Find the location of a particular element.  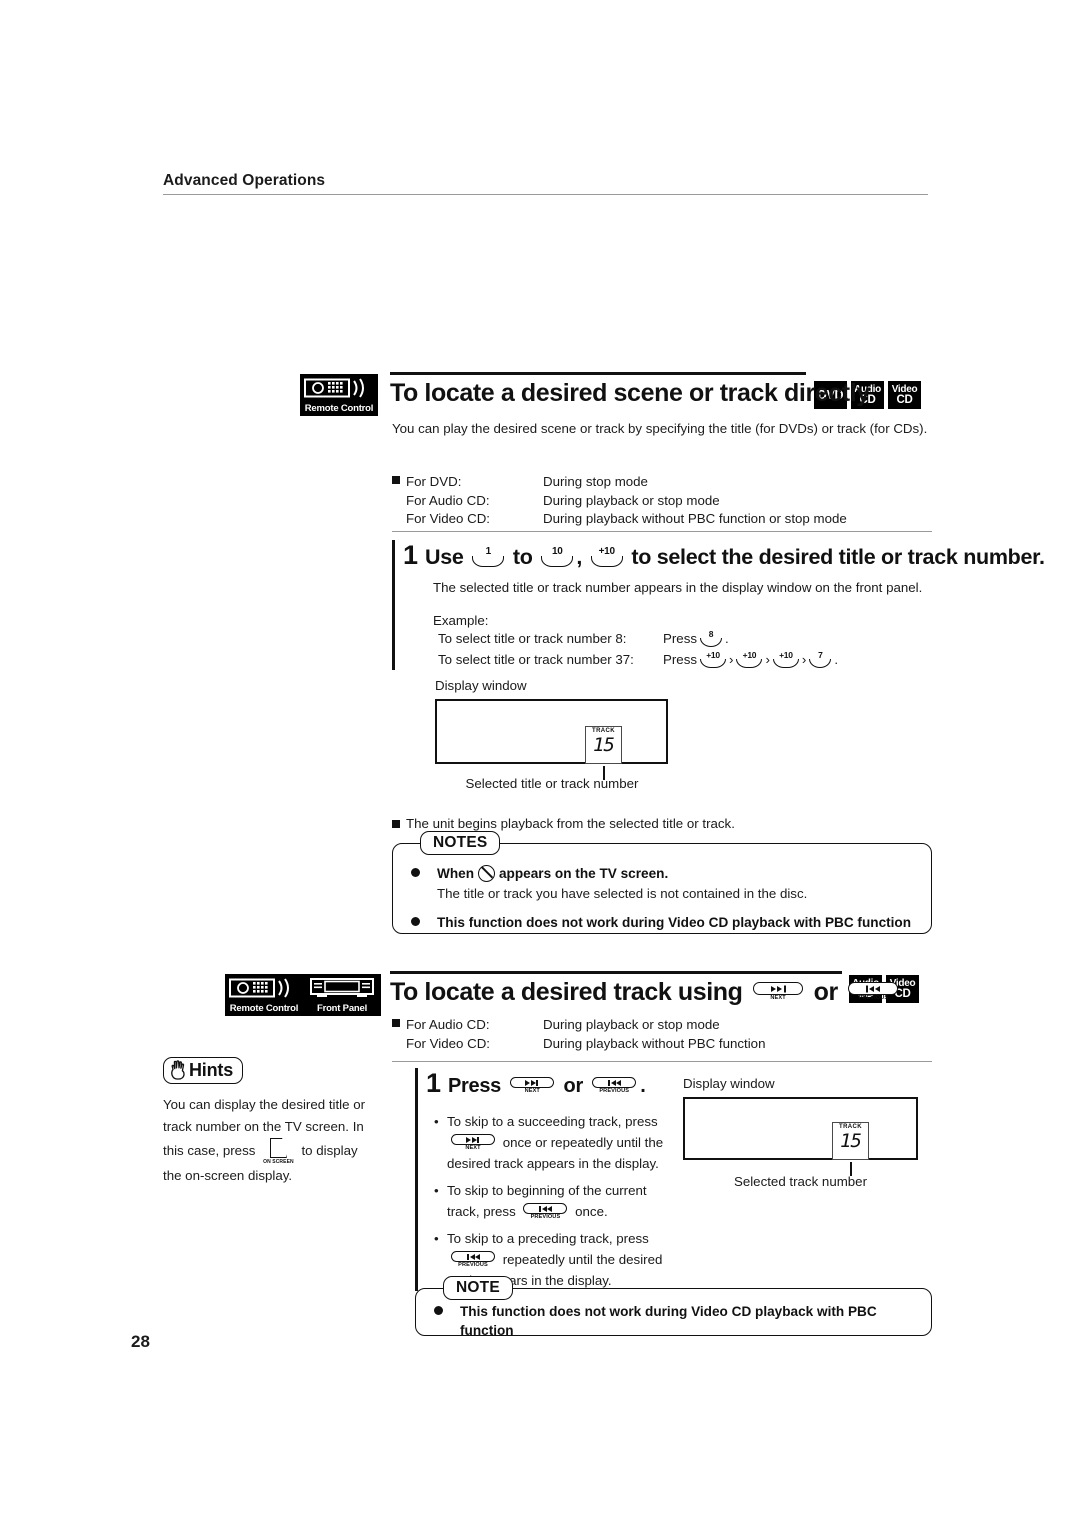

mode-value: During stop mode is located at coordinates (595, 481).